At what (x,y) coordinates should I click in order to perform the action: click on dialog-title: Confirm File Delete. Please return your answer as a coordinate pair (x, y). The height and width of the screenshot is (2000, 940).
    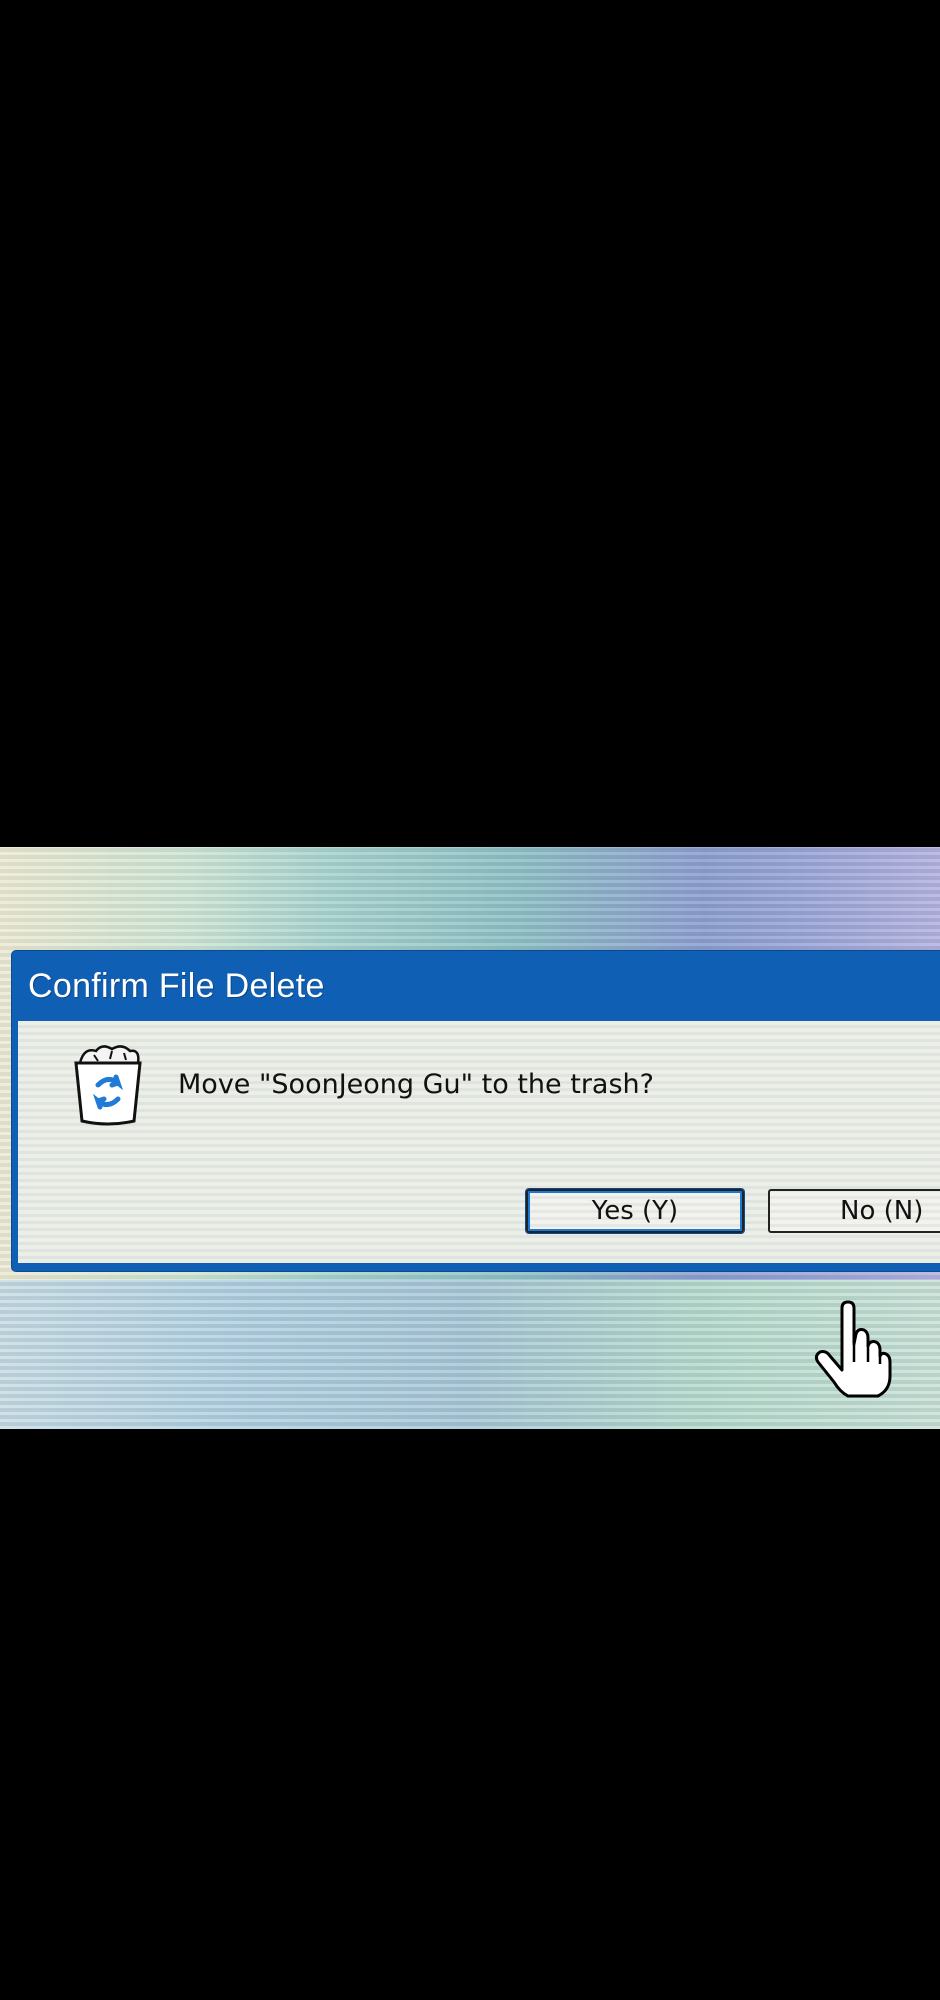
    Looking at the image, I should click on (176, 985).